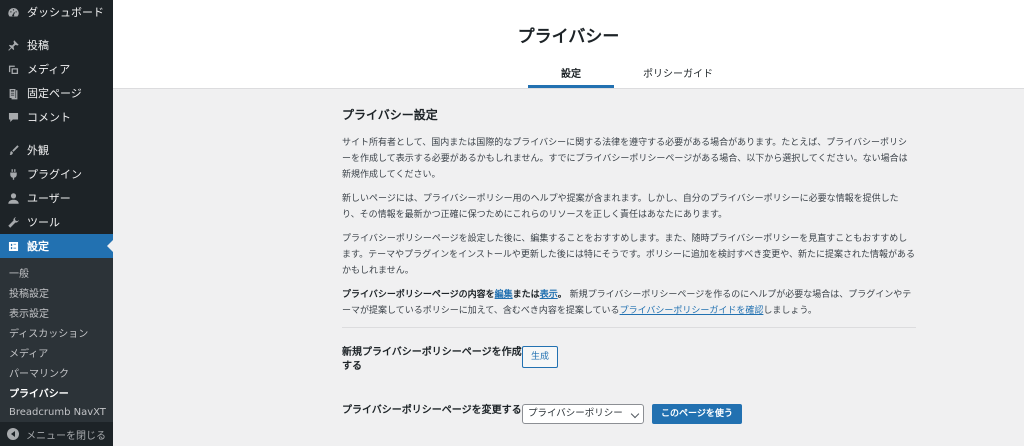 The width and height of the screenshot is (1024, 446). I want to click on submenu-item-writing: 投稿設定, so click(56, 292).